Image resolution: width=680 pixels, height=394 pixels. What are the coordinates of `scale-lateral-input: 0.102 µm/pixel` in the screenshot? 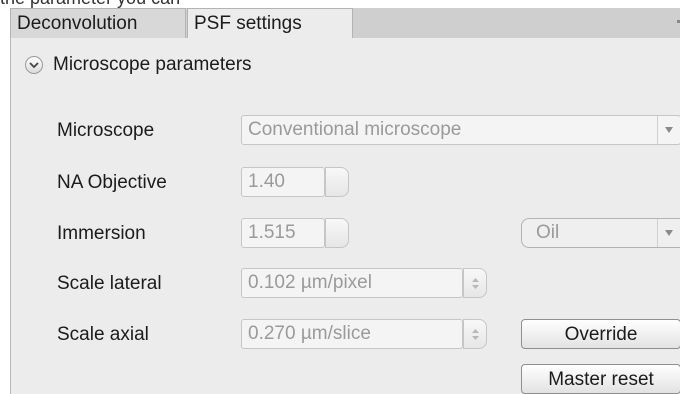 It's located at (352, 283).